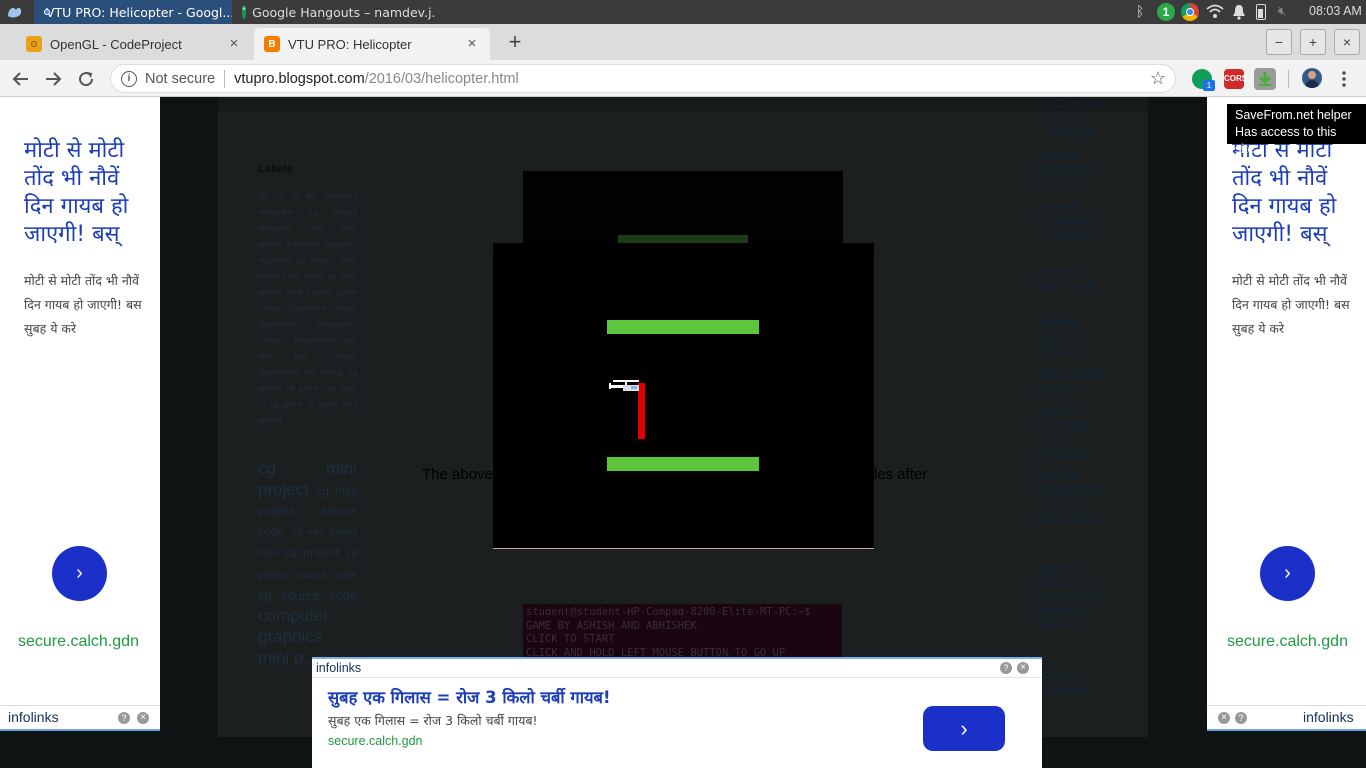 The image size is (1366, 768). What do you see at coordinates (515, 42) in the screenshot?
I see `new-tab-button: +` at bounding box center [515, 42].